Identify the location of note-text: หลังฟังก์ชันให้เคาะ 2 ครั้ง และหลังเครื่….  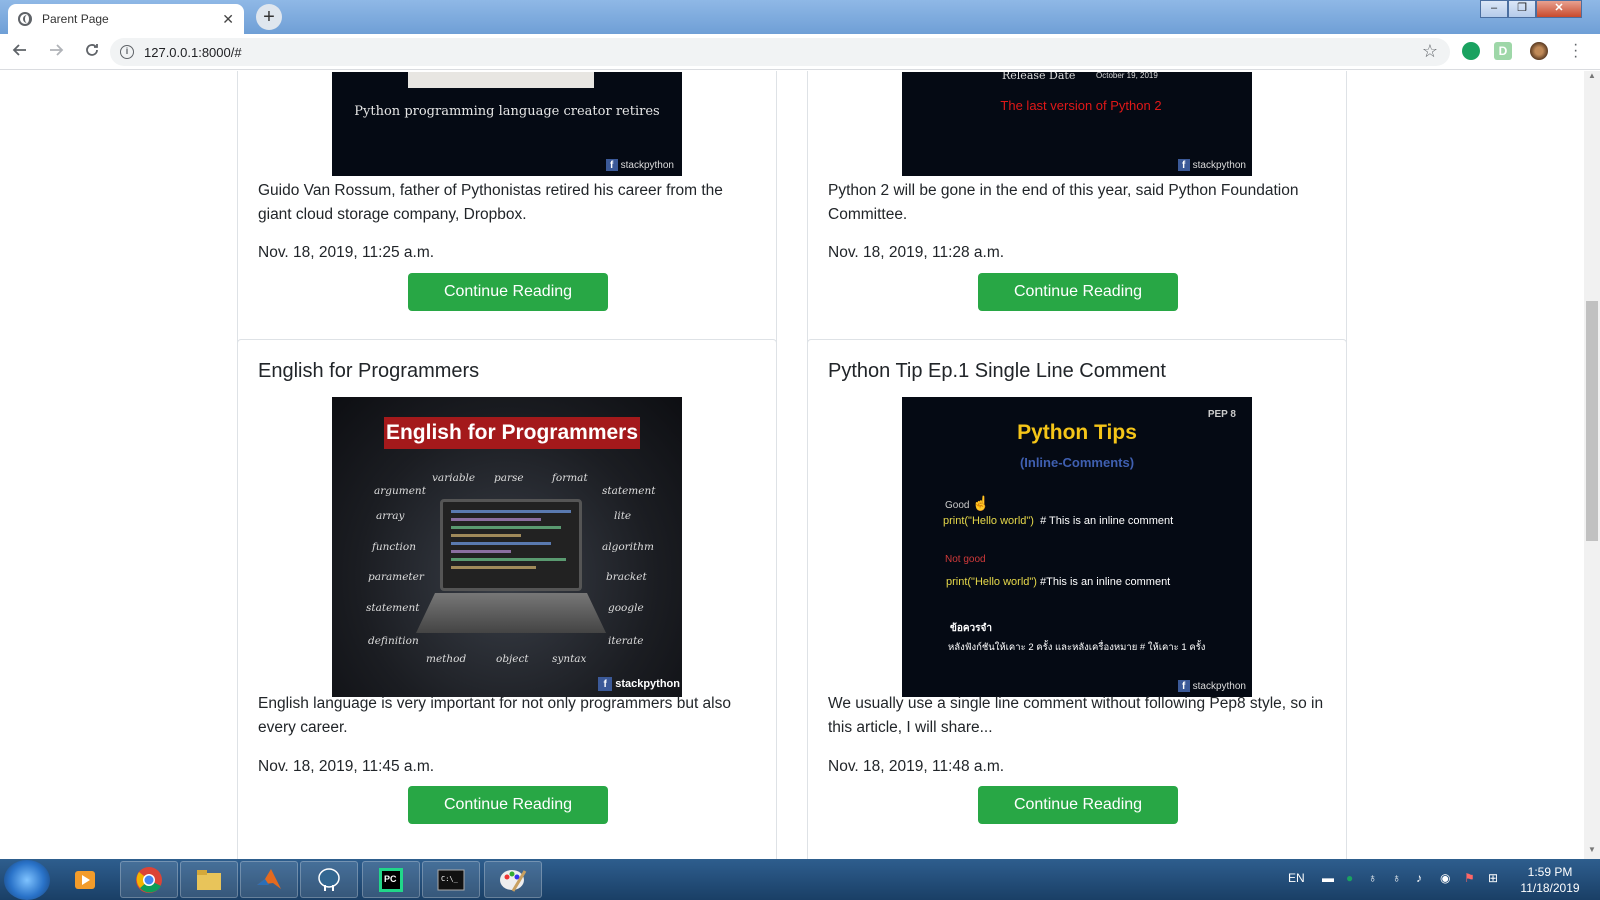
(1077, 647).